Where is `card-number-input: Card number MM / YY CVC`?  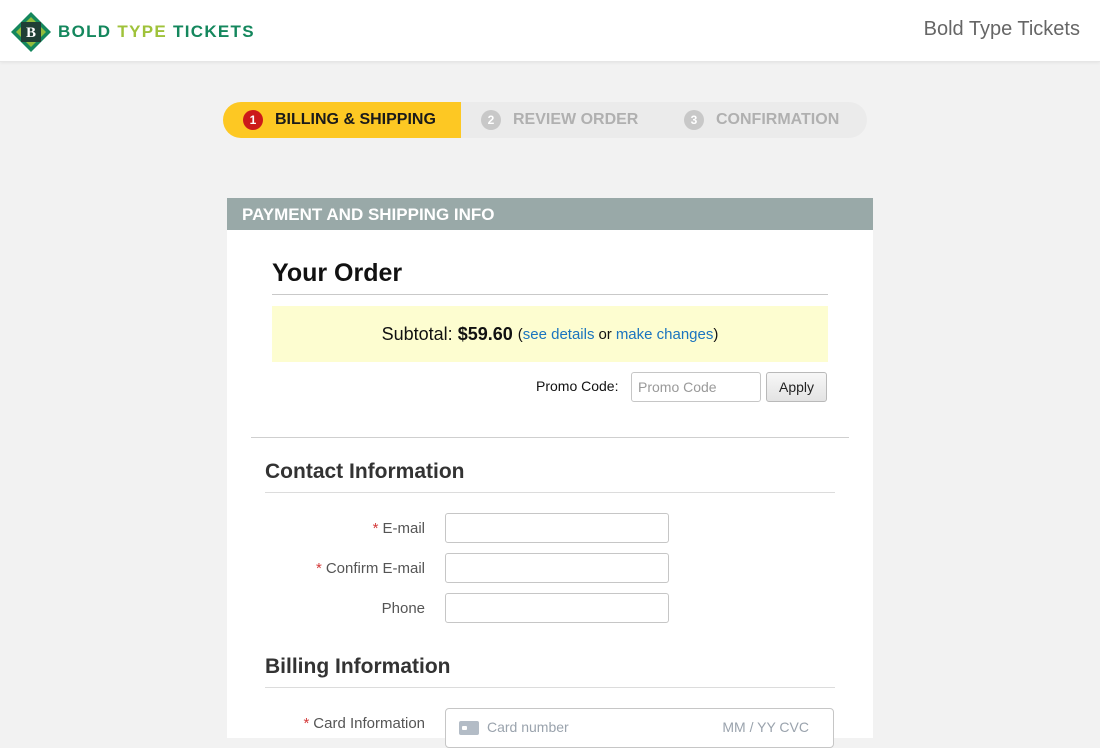
card-number-input: Card number MM / YY CVC is located at coordinates (639, 728).